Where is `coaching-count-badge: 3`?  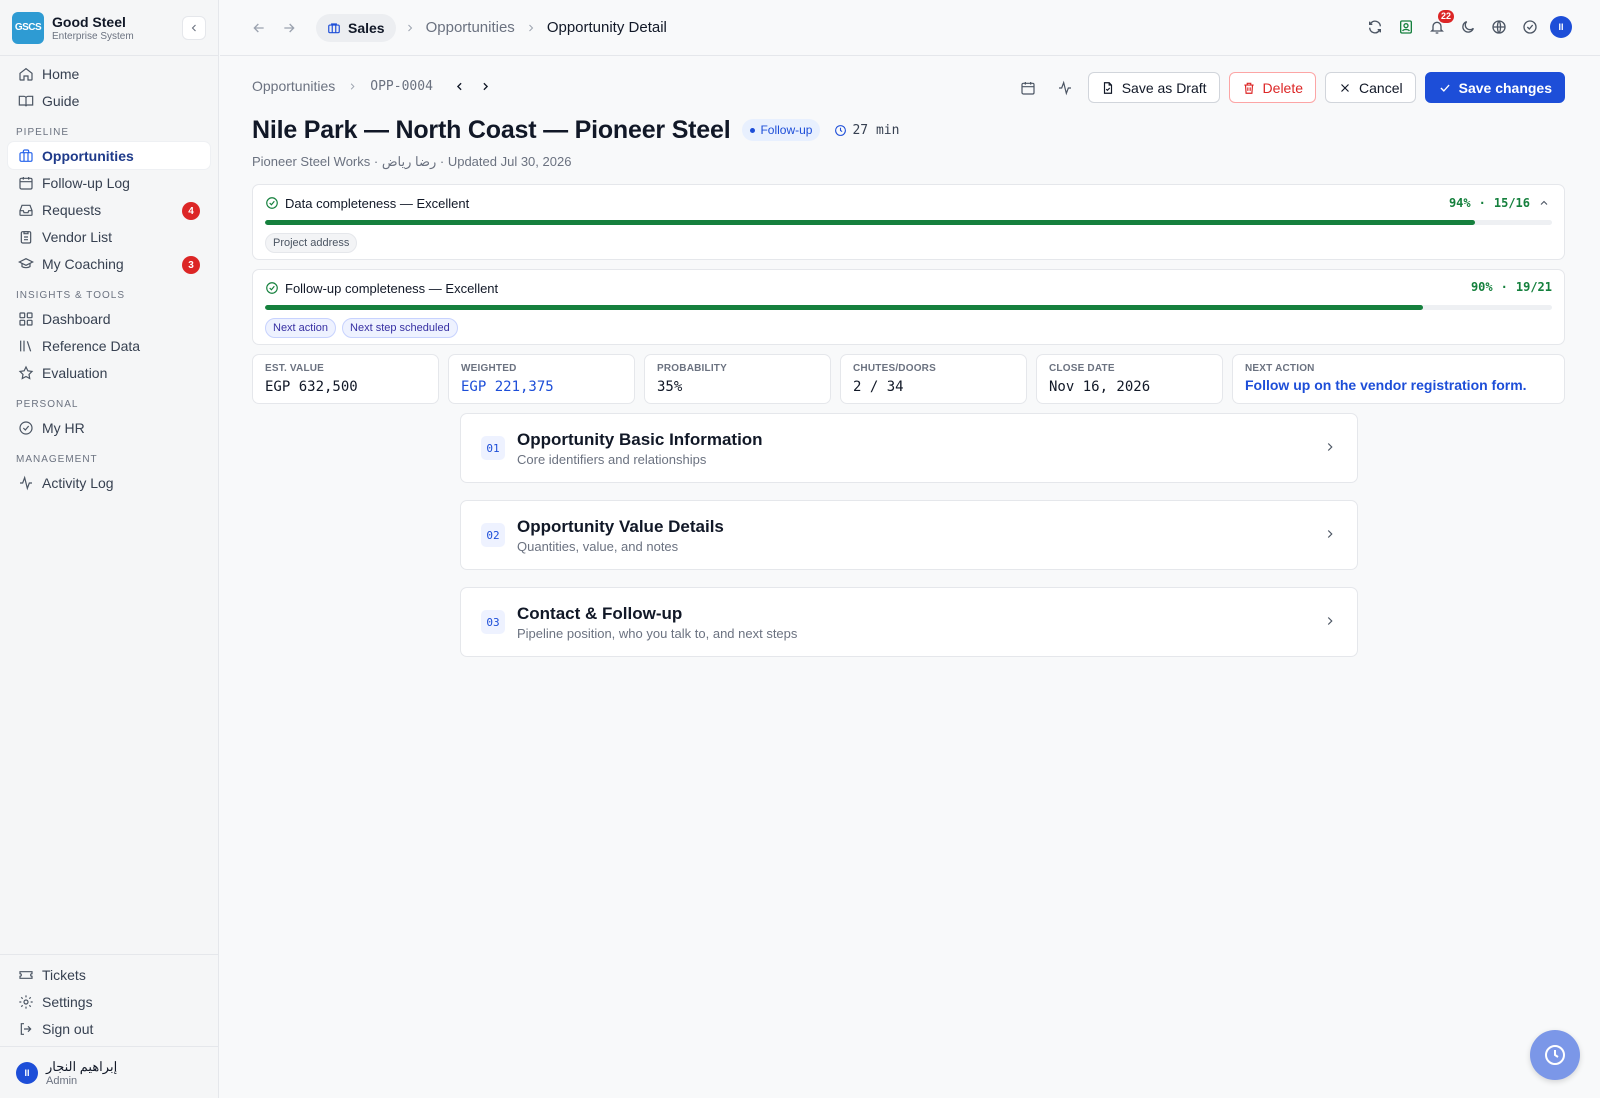
coaching-count-badge: 3 is located at coordinates (191, 265).